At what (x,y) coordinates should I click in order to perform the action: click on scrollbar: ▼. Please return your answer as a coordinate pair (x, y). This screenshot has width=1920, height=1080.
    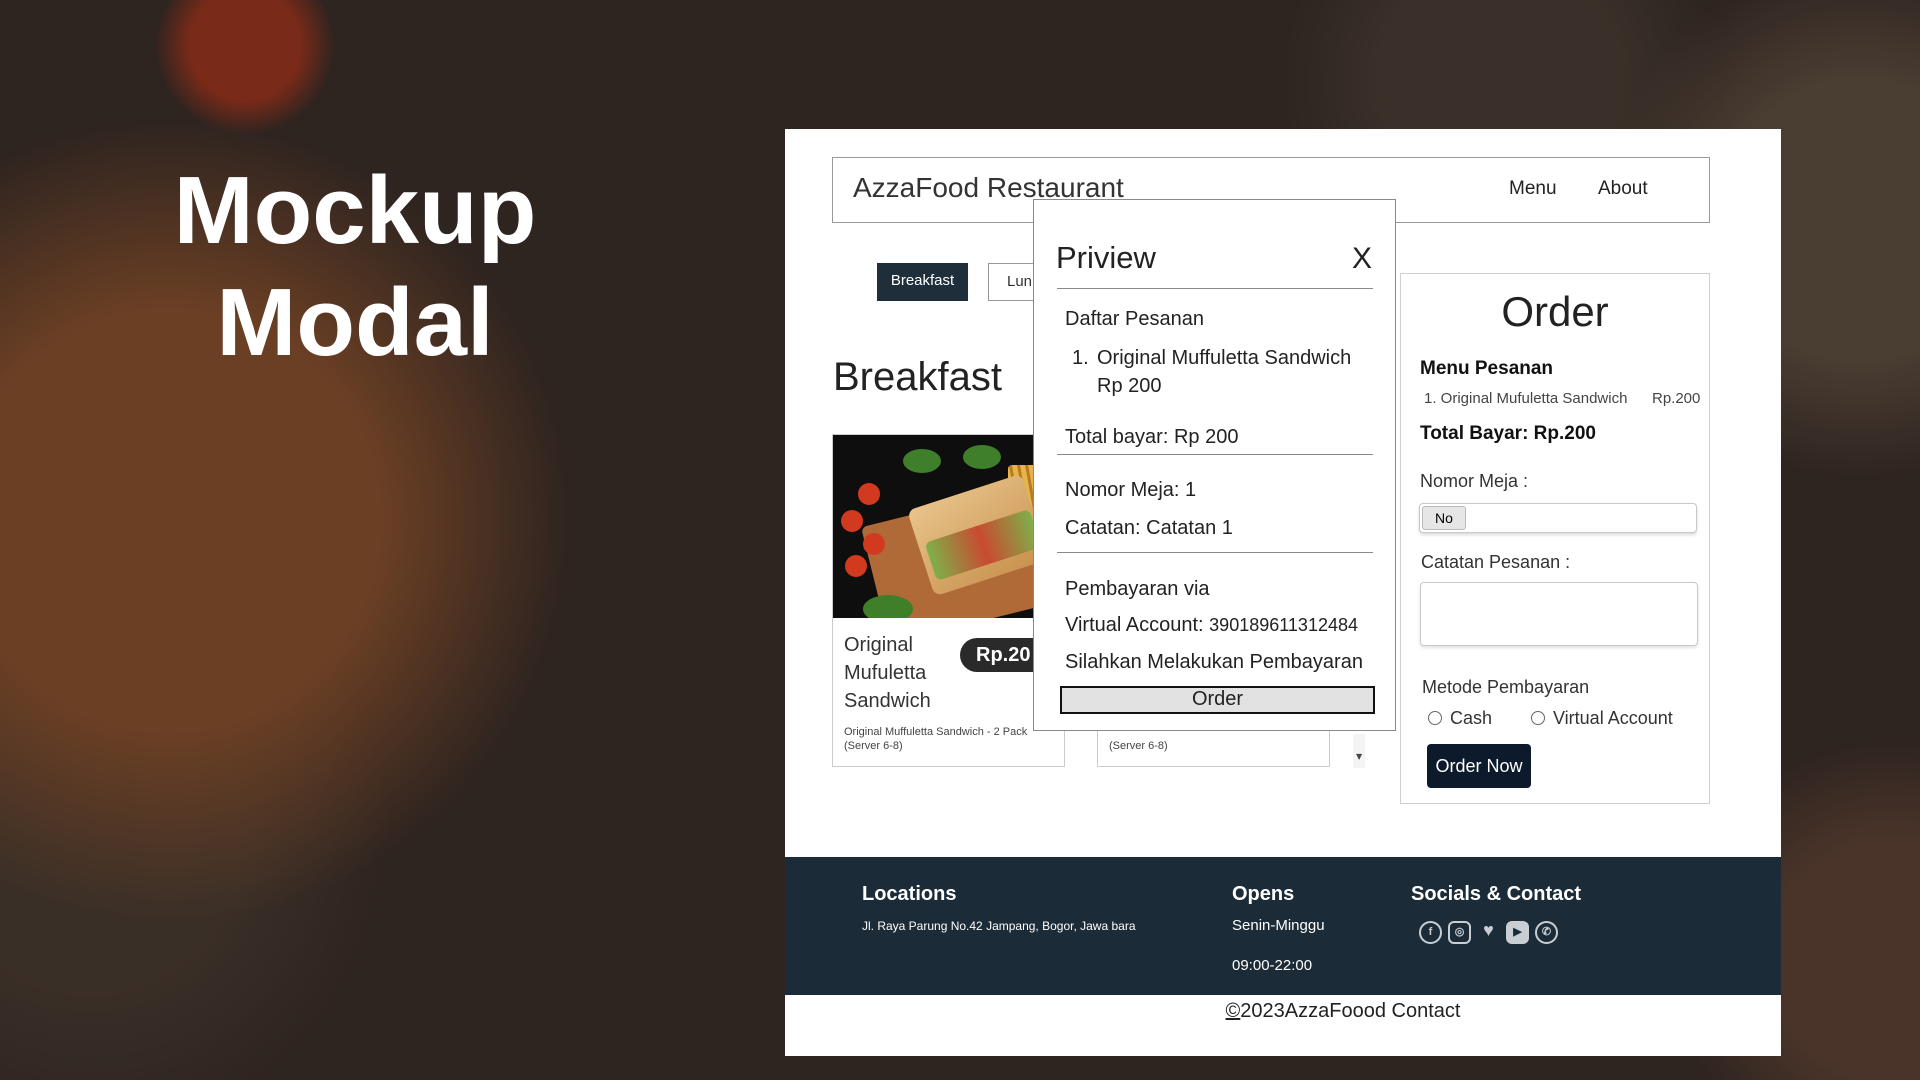
    Looking at the image, I should click on (1359, 751).